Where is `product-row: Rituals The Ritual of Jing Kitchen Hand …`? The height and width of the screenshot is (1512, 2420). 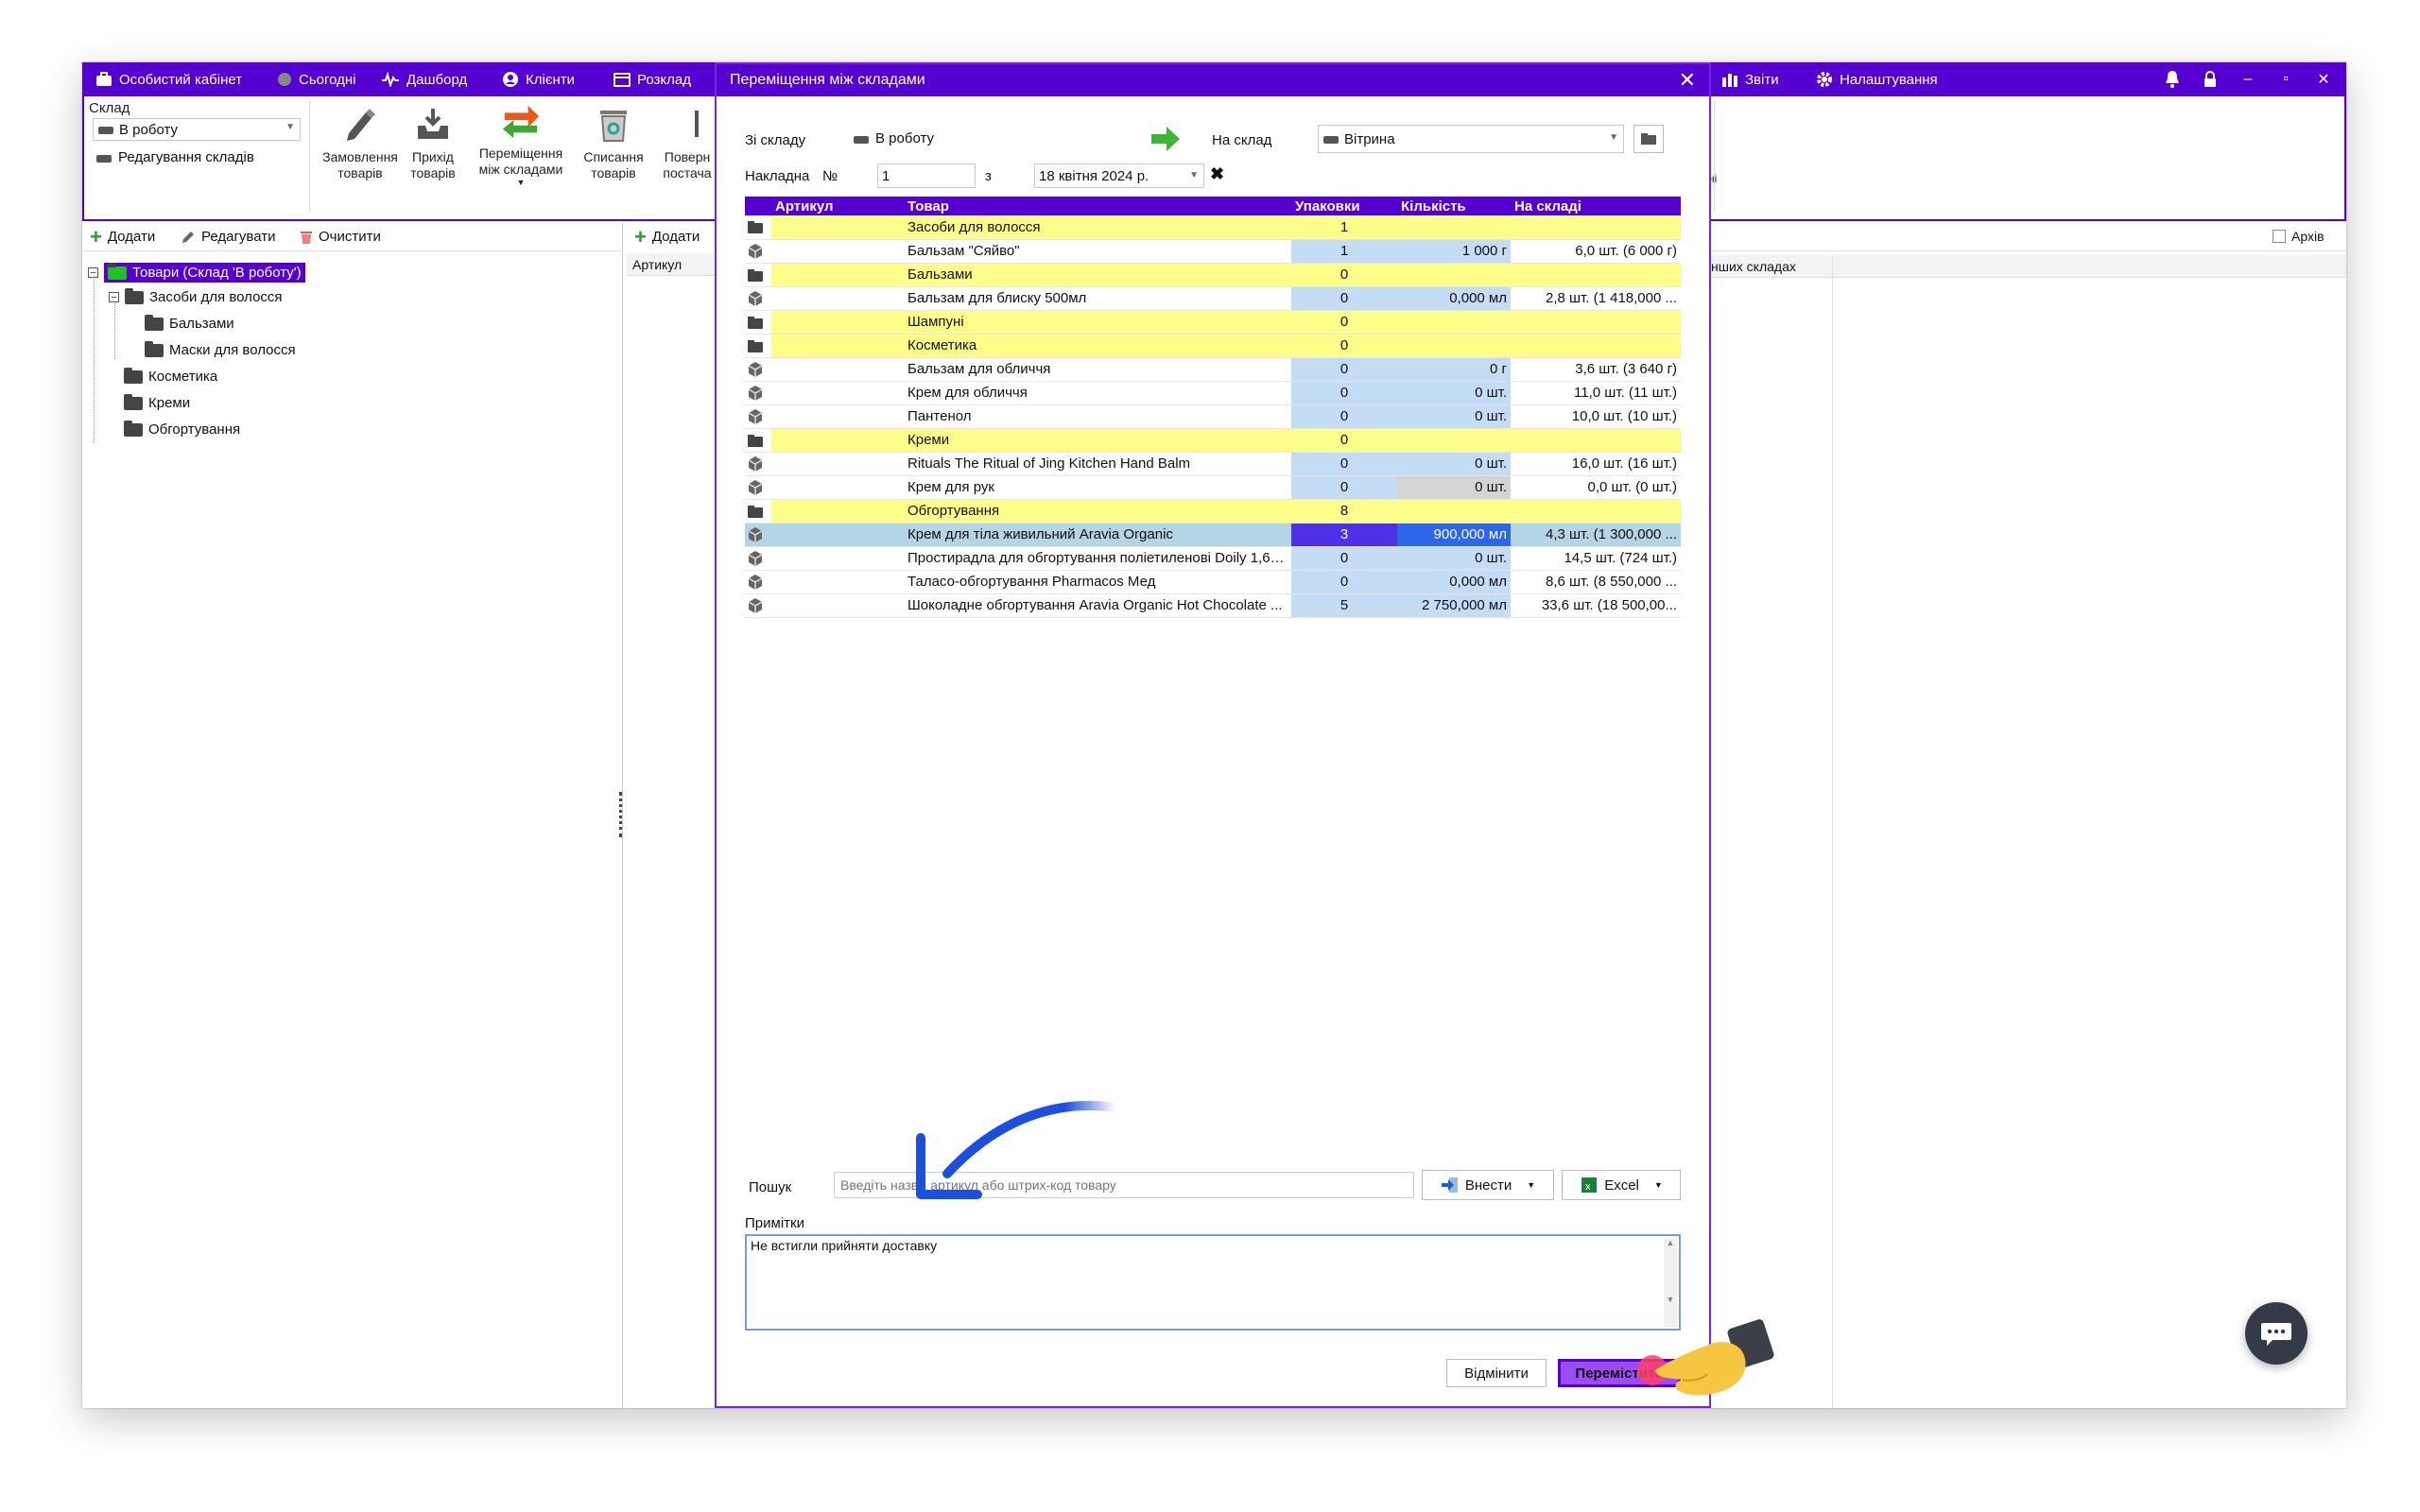 product-row: Rituals The Ritual of Jing Kitchen Hand … is located at coordinates (1213, 464).